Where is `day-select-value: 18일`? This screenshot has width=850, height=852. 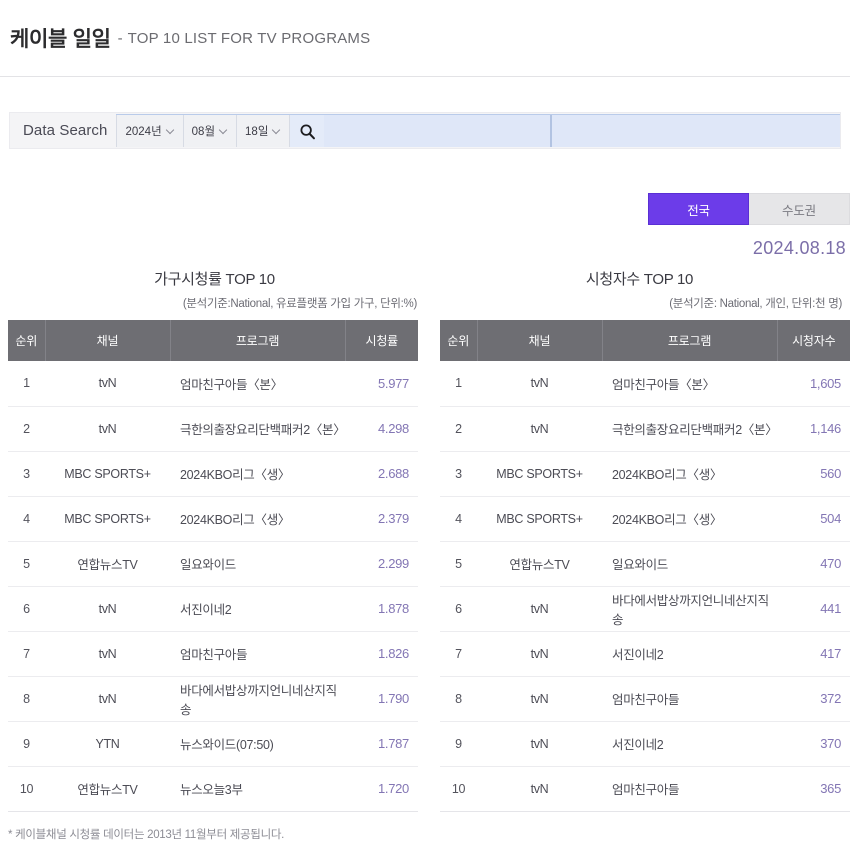
day-select-value: 18일 is located at coordinates (257, 132).